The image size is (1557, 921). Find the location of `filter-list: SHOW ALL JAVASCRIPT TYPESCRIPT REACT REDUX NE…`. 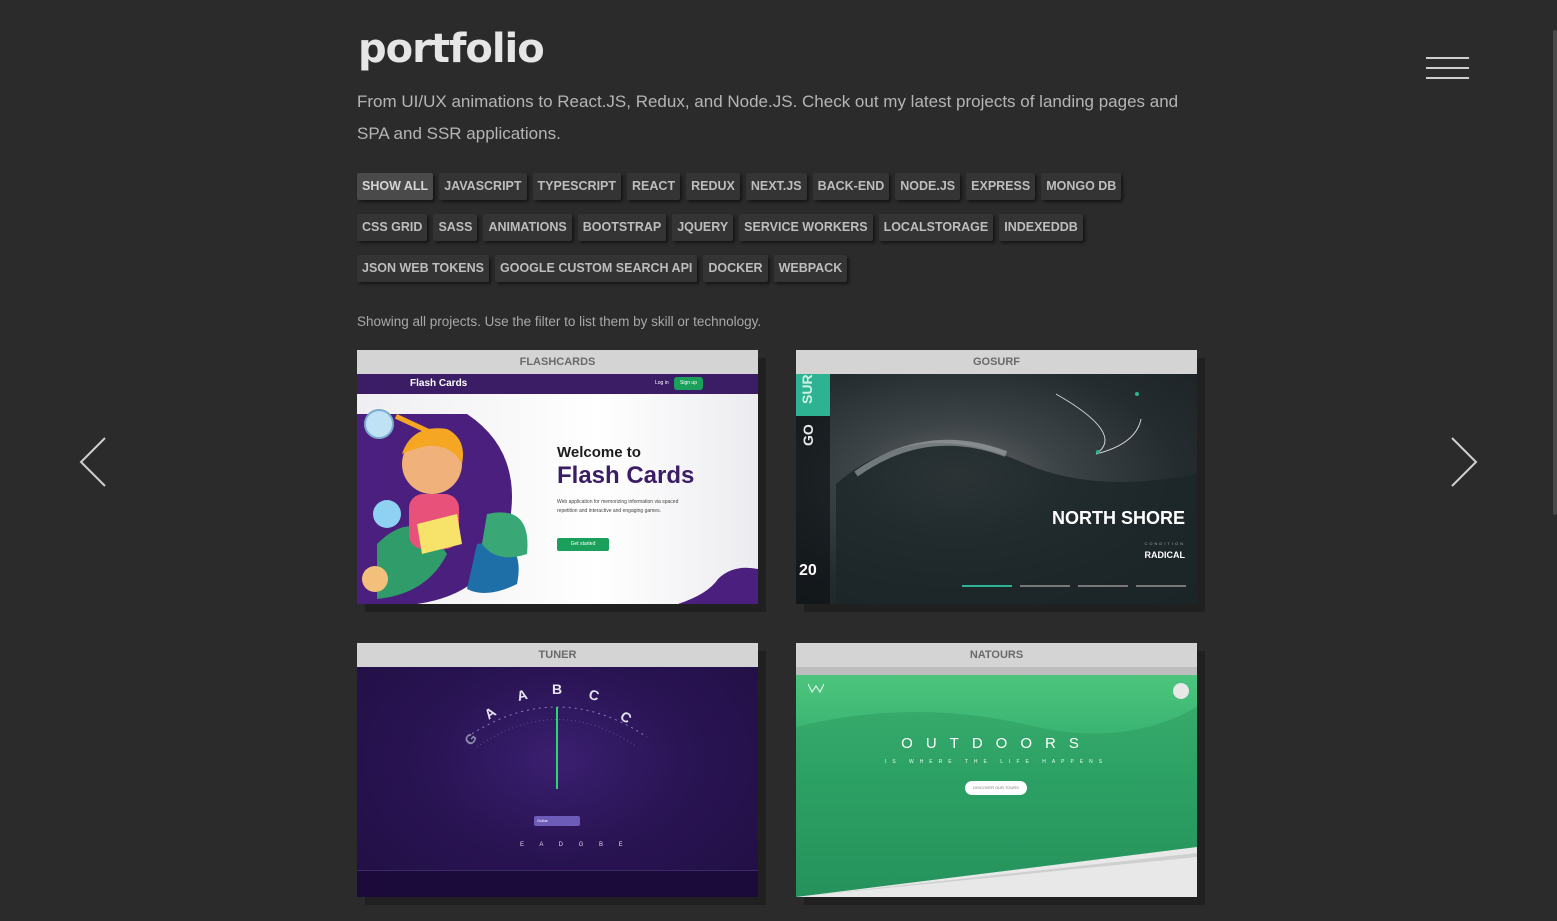

filter-list: SHOW ALL JAVASCRIPT TYPESCRIPT REACT REDUX NE… is located at coordinates (772, 234).